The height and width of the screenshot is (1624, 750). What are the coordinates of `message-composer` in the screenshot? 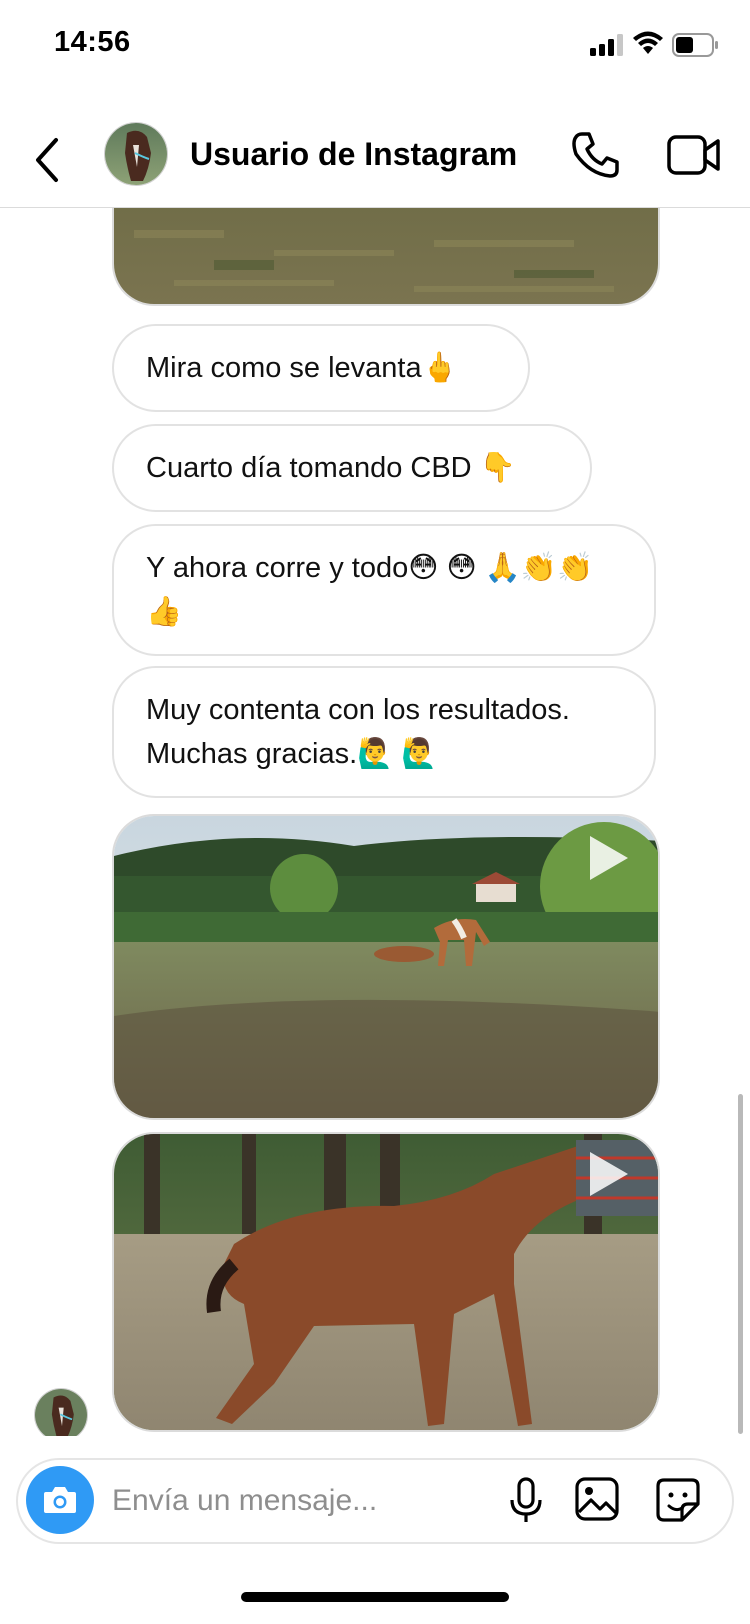 It's located at (375, 1501).